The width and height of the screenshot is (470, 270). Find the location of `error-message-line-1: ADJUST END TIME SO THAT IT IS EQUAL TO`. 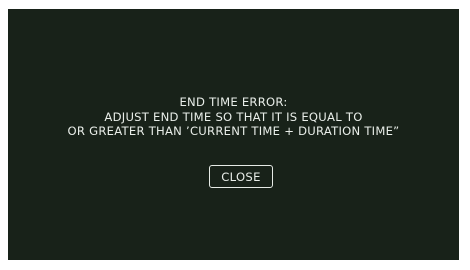

error-message-line-1: ADJUST END TIME SO THAT IT IS EQUAL TO is located at coordinates (233, 116).